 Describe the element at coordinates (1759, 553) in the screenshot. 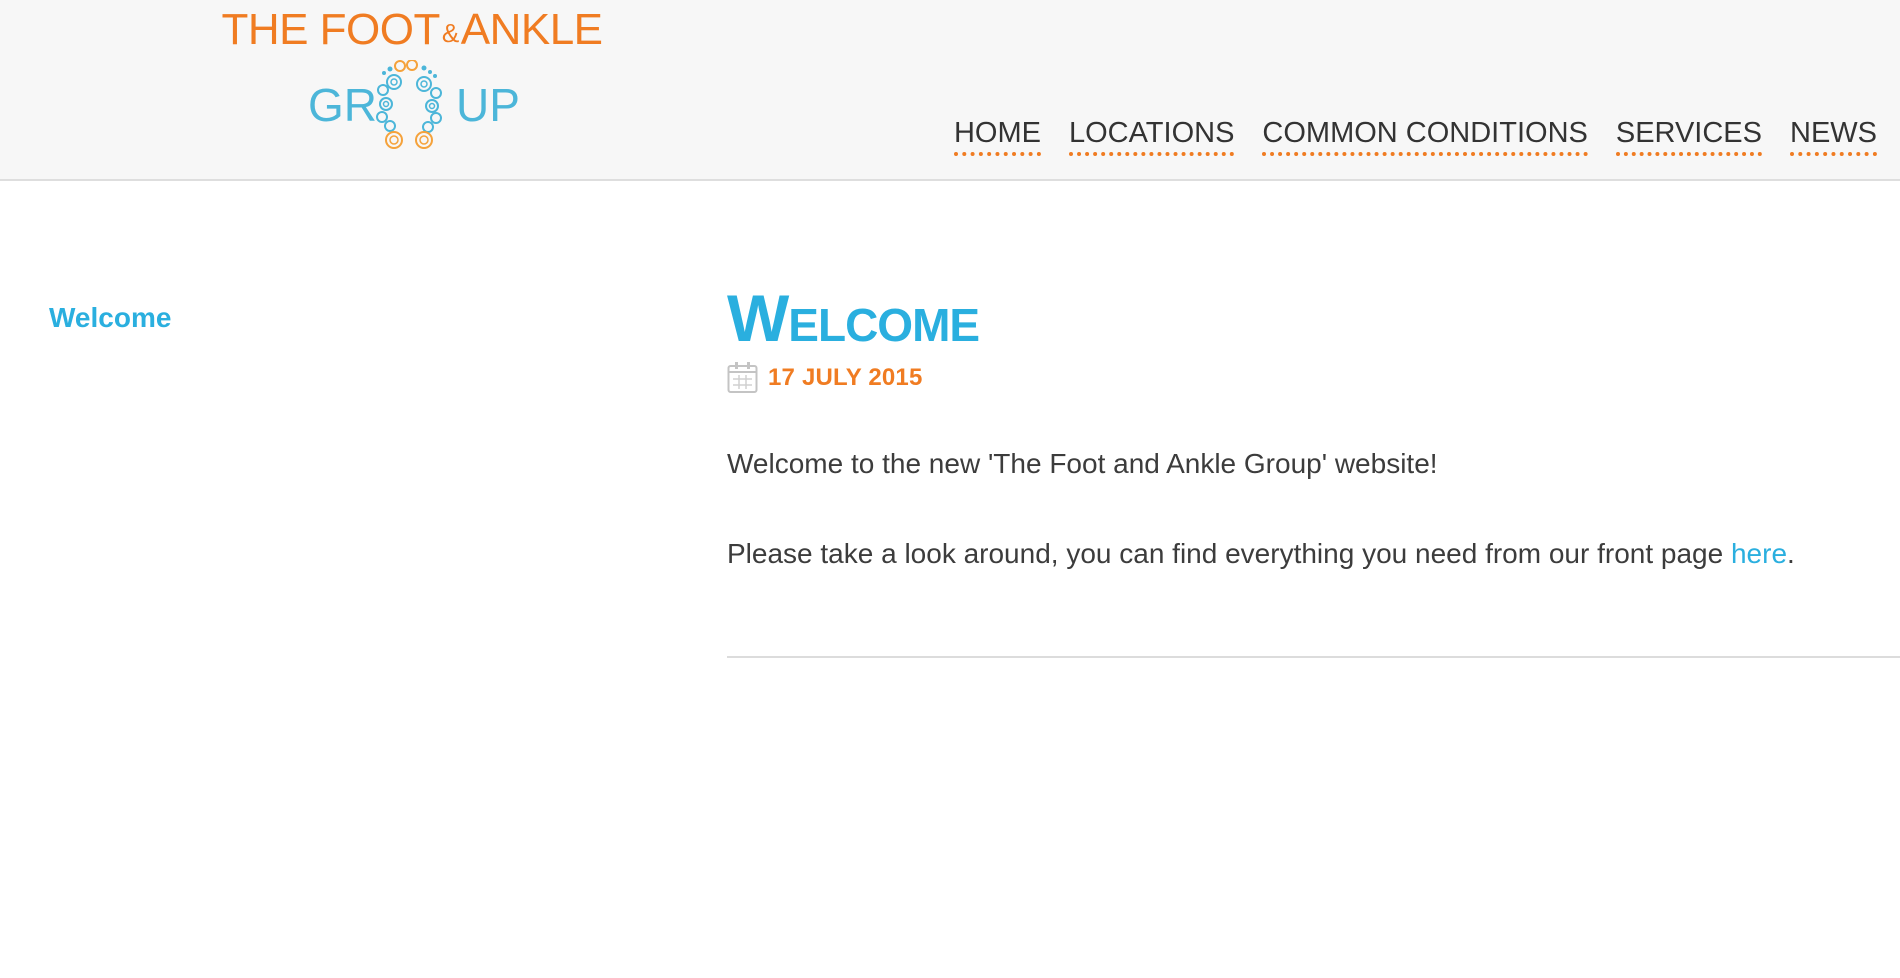

I see `front-page-link: here` at that location.